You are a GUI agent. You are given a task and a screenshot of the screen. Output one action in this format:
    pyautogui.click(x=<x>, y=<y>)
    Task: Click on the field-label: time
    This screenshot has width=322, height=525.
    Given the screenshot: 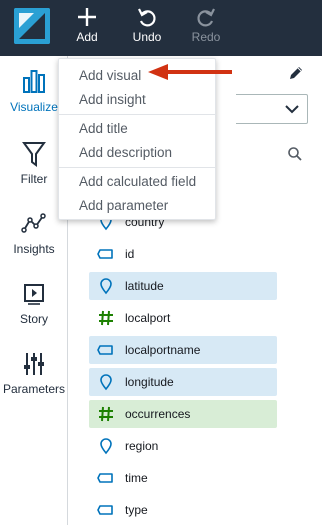 What is the action you would take?
    pyautogui.click(x=136, y=478)
    